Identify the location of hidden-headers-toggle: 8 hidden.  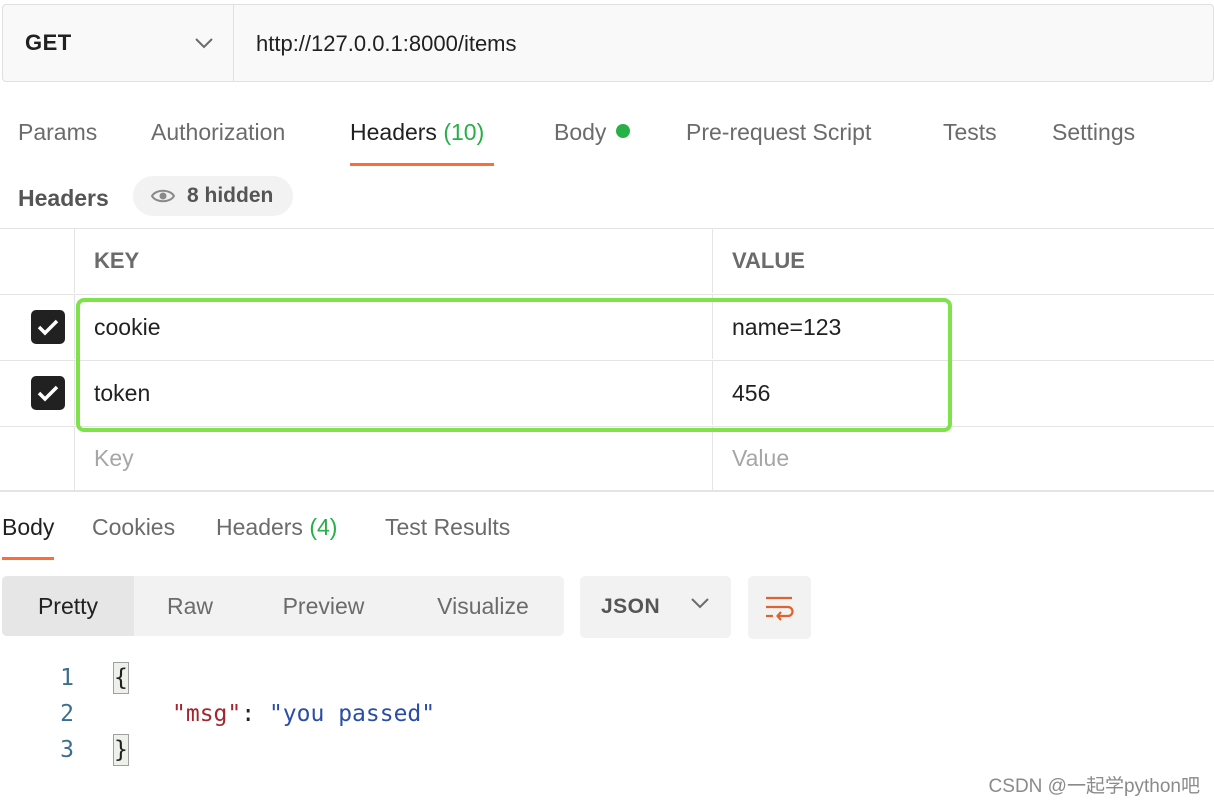
(213, 196).